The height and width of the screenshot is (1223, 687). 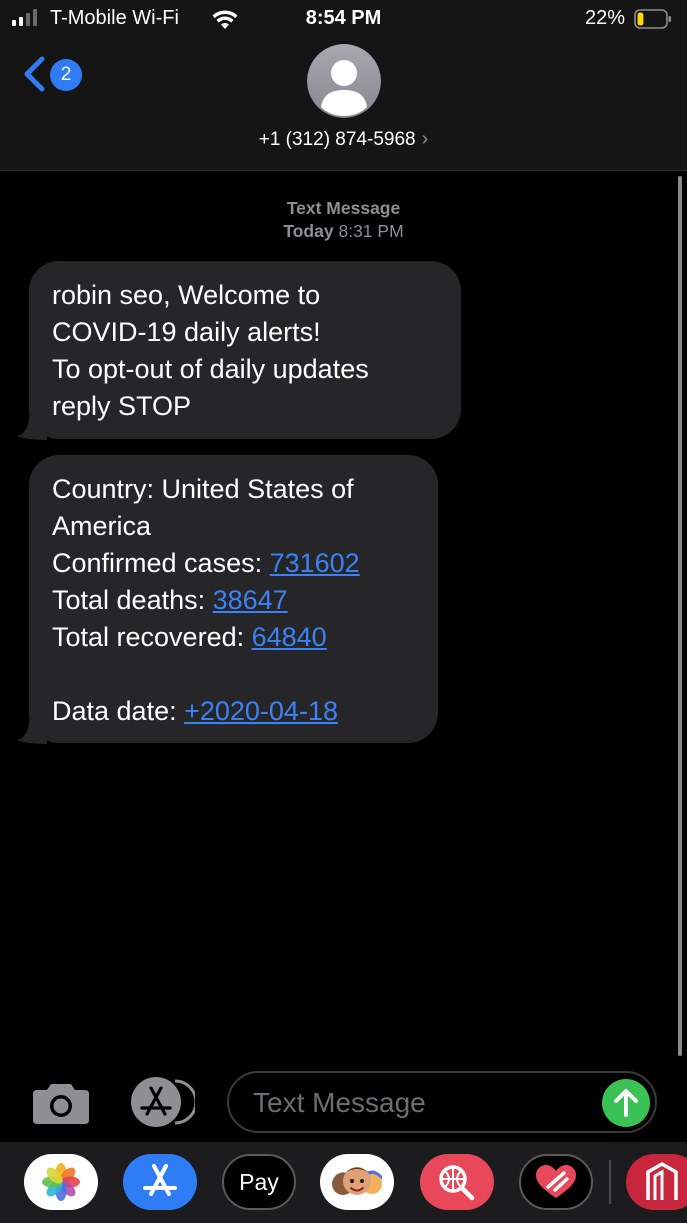 I want to click on heart-app-button, so click(x=556, y=1182).